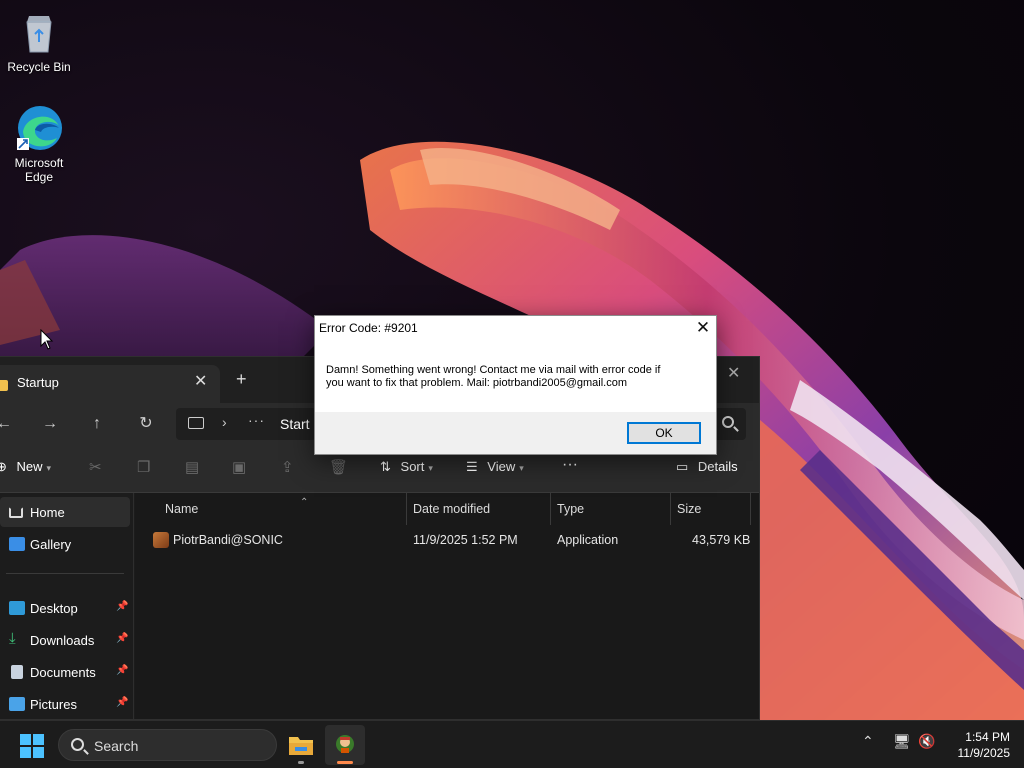 The image size is (1024, 768). I want to click on edge-label-line1: Microsoft, so click(39, 163).